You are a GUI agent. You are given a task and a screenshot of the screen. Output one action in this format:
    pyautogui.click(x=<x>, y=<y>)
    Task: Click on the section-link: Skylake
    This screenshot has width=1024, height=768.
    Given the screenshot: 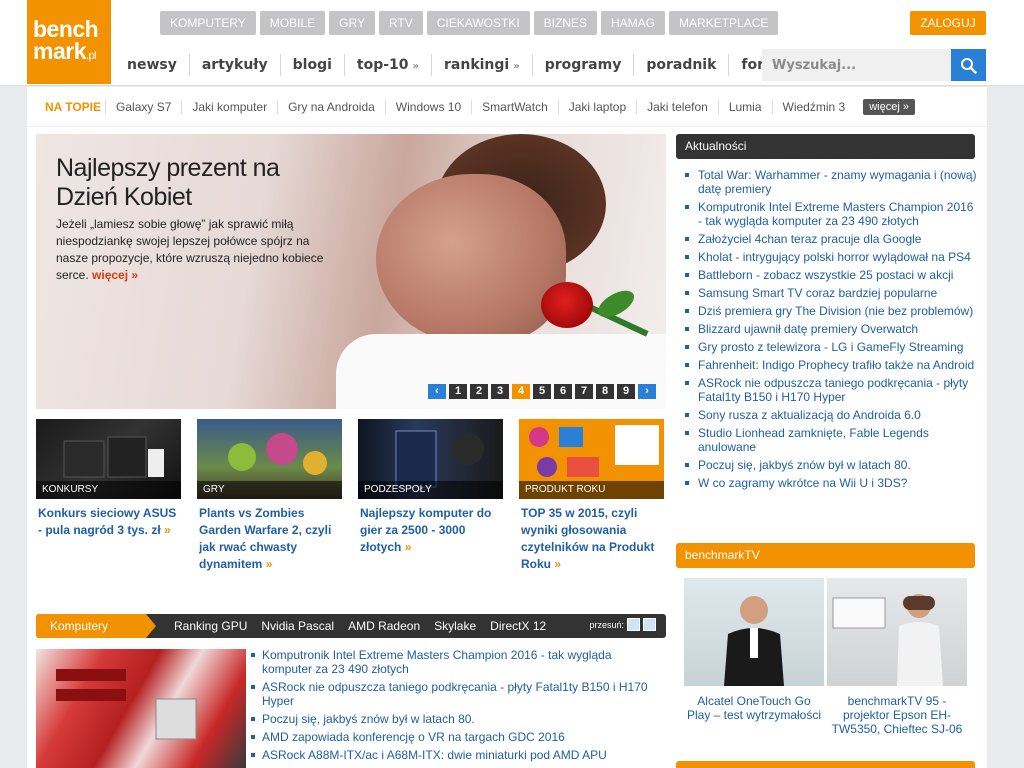 What is the action you would take?
    pyautogui.click(x=455, y=626)
    